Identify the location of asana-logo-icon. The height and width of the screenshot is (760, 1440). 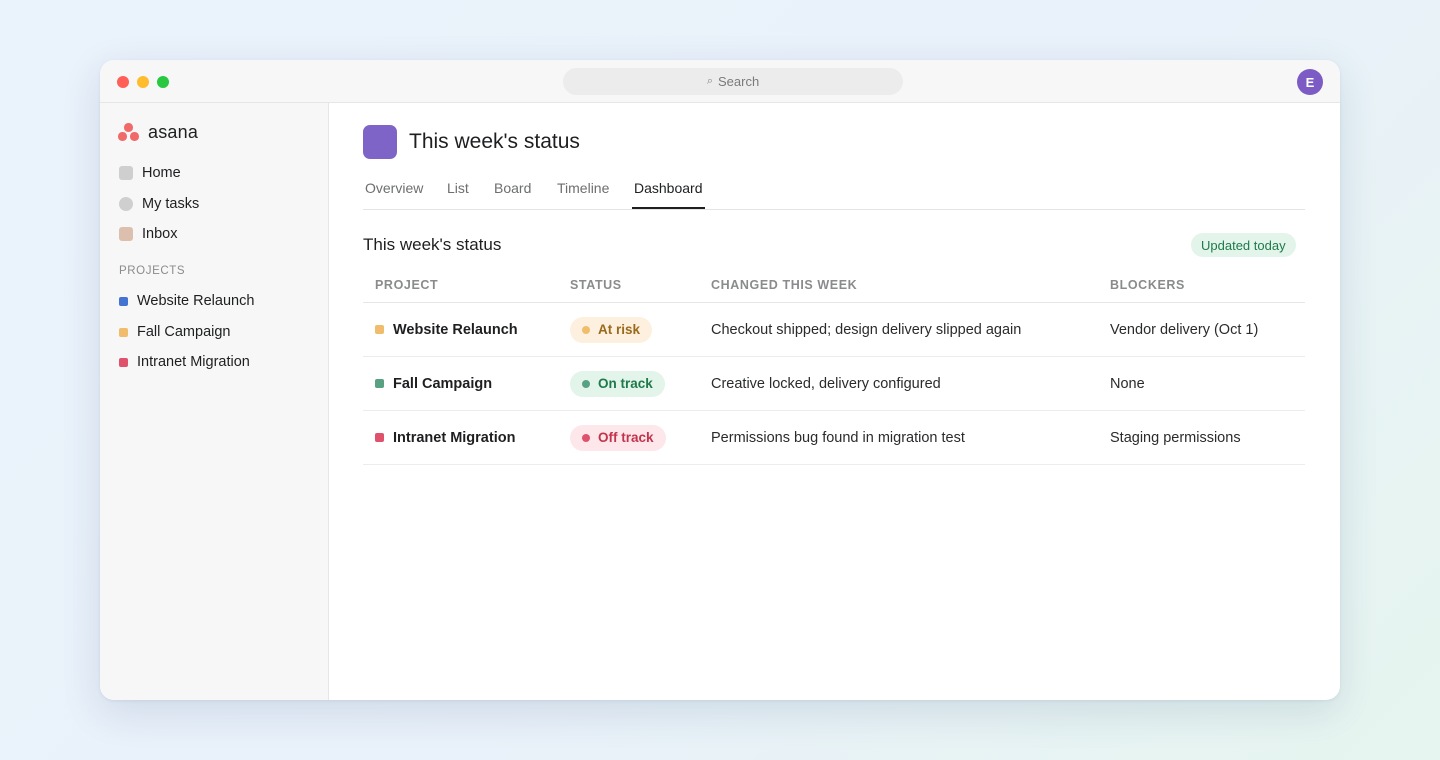
(128, 132).